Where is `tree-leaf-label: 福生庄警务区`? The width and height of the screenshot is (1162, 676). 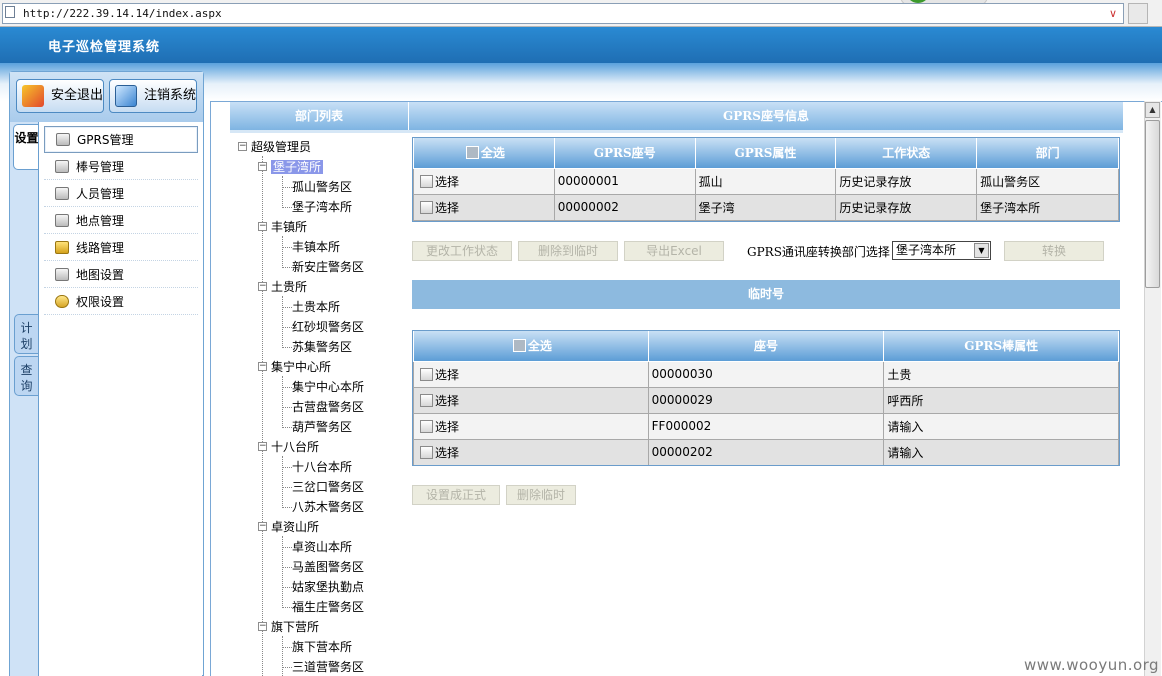 tree-leaf-label: 福生庄警务区 is located at coordinates (328, 607).